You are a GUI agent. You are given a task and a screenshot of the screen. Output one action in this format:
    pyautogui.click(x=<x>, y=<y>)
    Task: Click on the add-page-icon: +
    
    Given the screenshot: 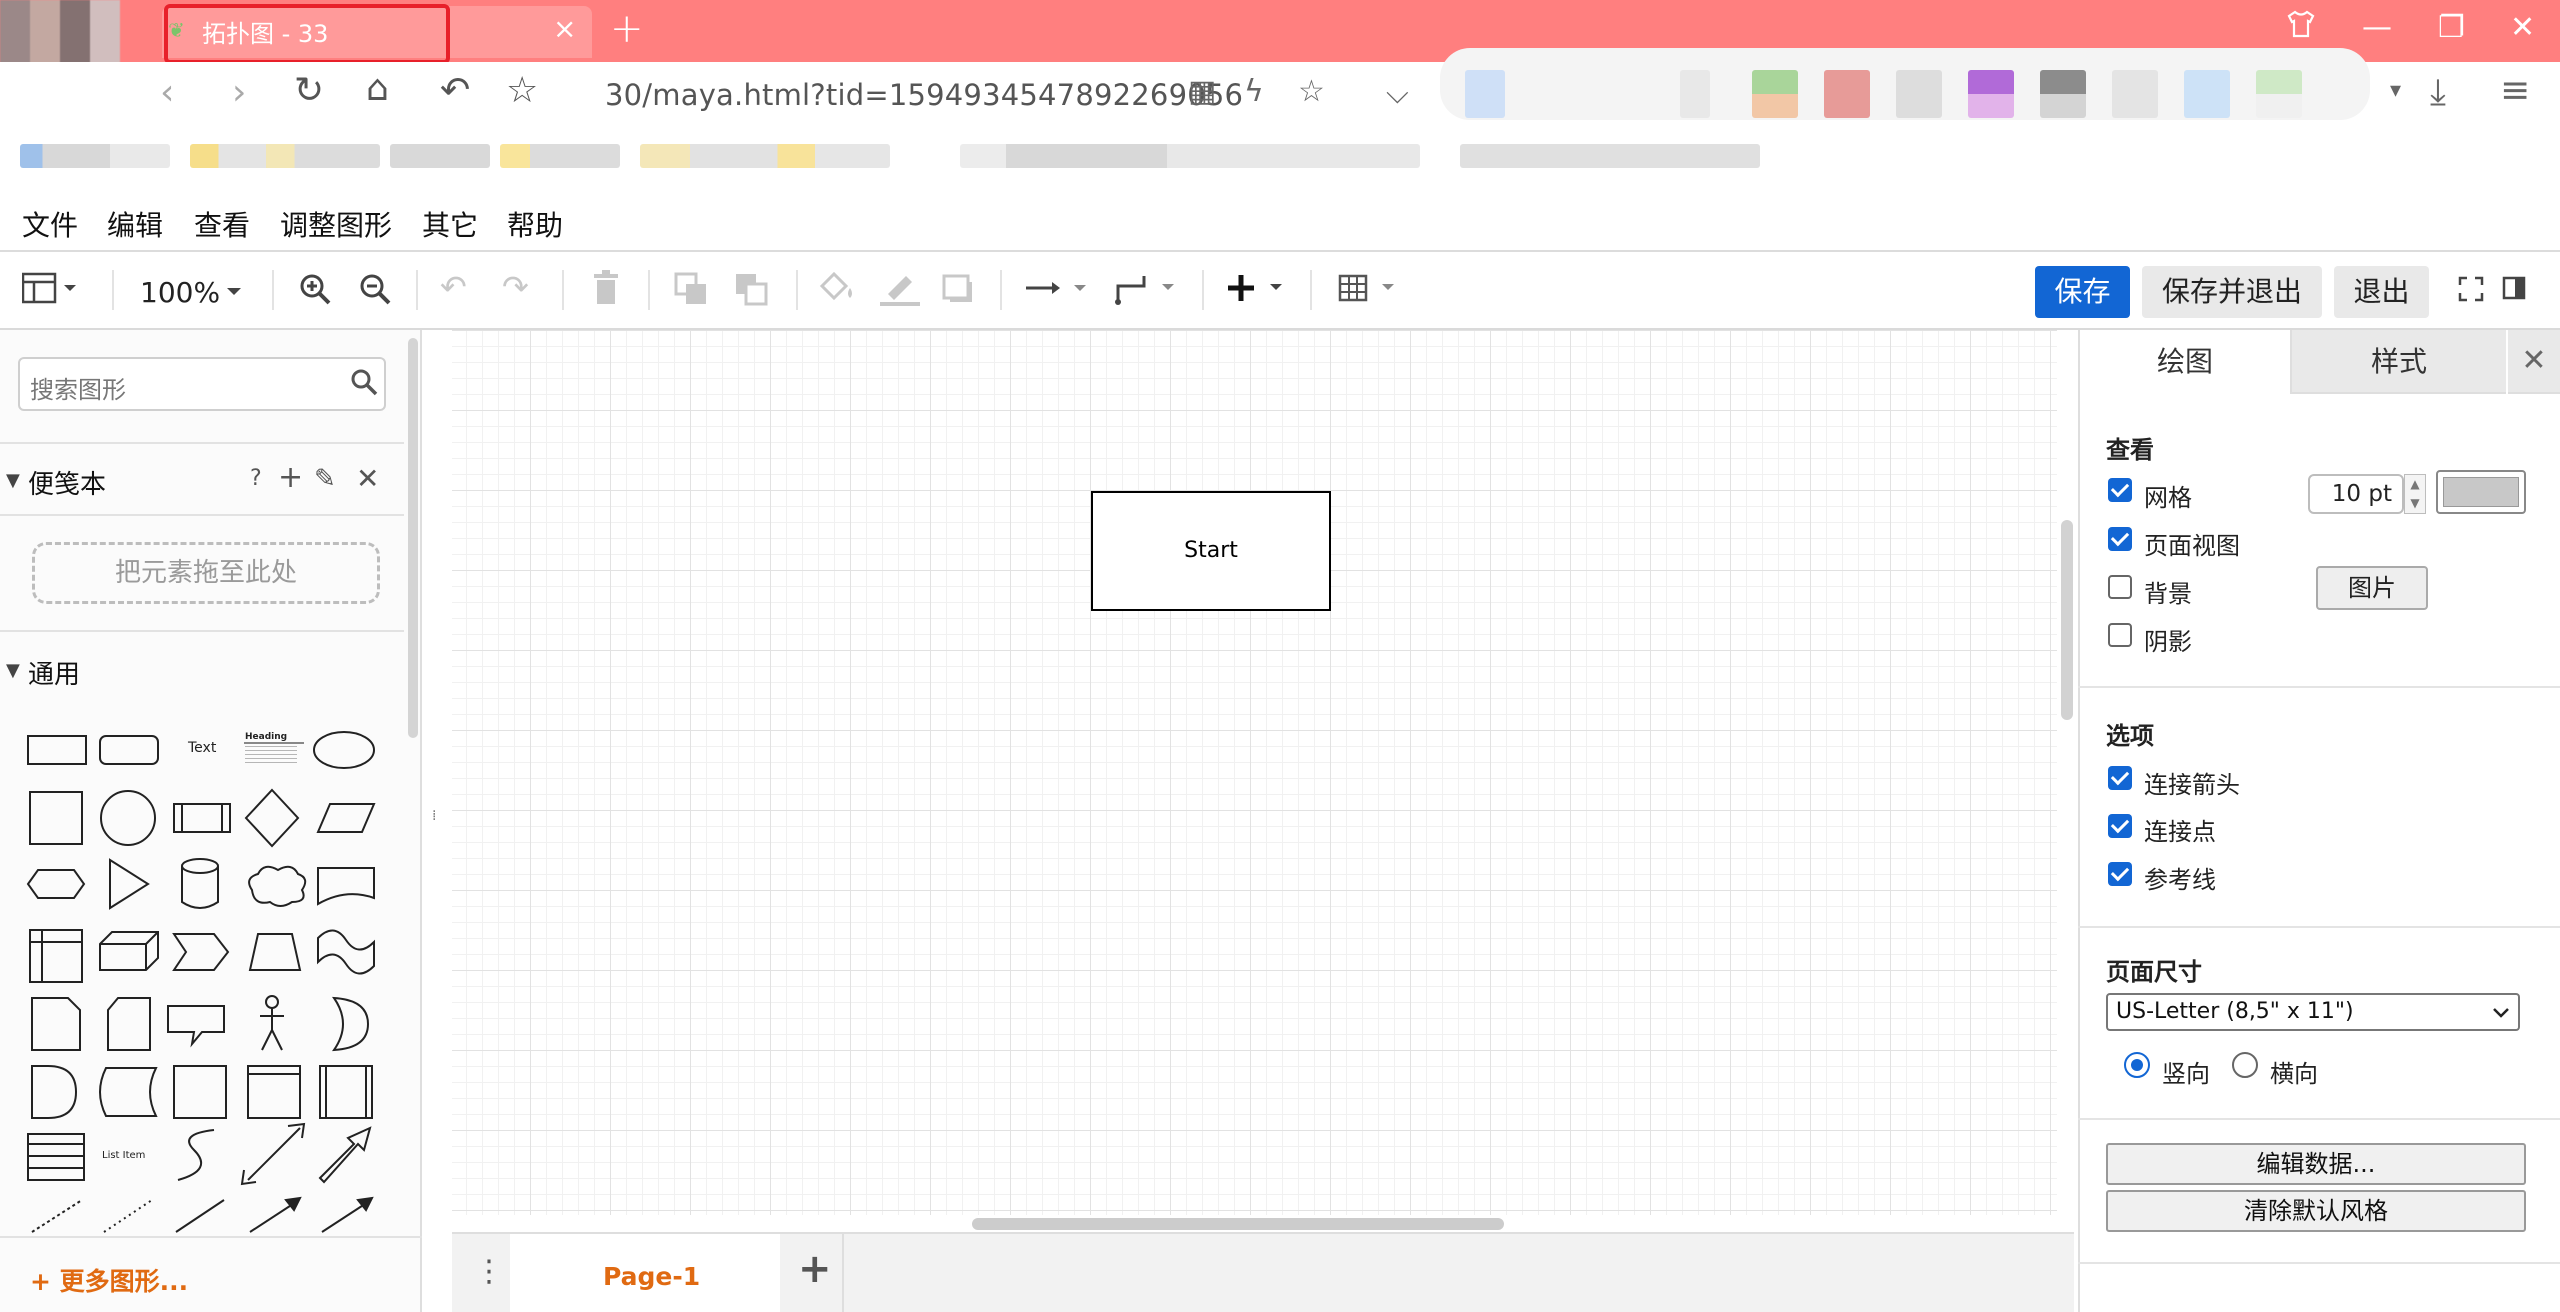 What is the action you would take?
    pyautogui.click(x=815, y=1269)
    